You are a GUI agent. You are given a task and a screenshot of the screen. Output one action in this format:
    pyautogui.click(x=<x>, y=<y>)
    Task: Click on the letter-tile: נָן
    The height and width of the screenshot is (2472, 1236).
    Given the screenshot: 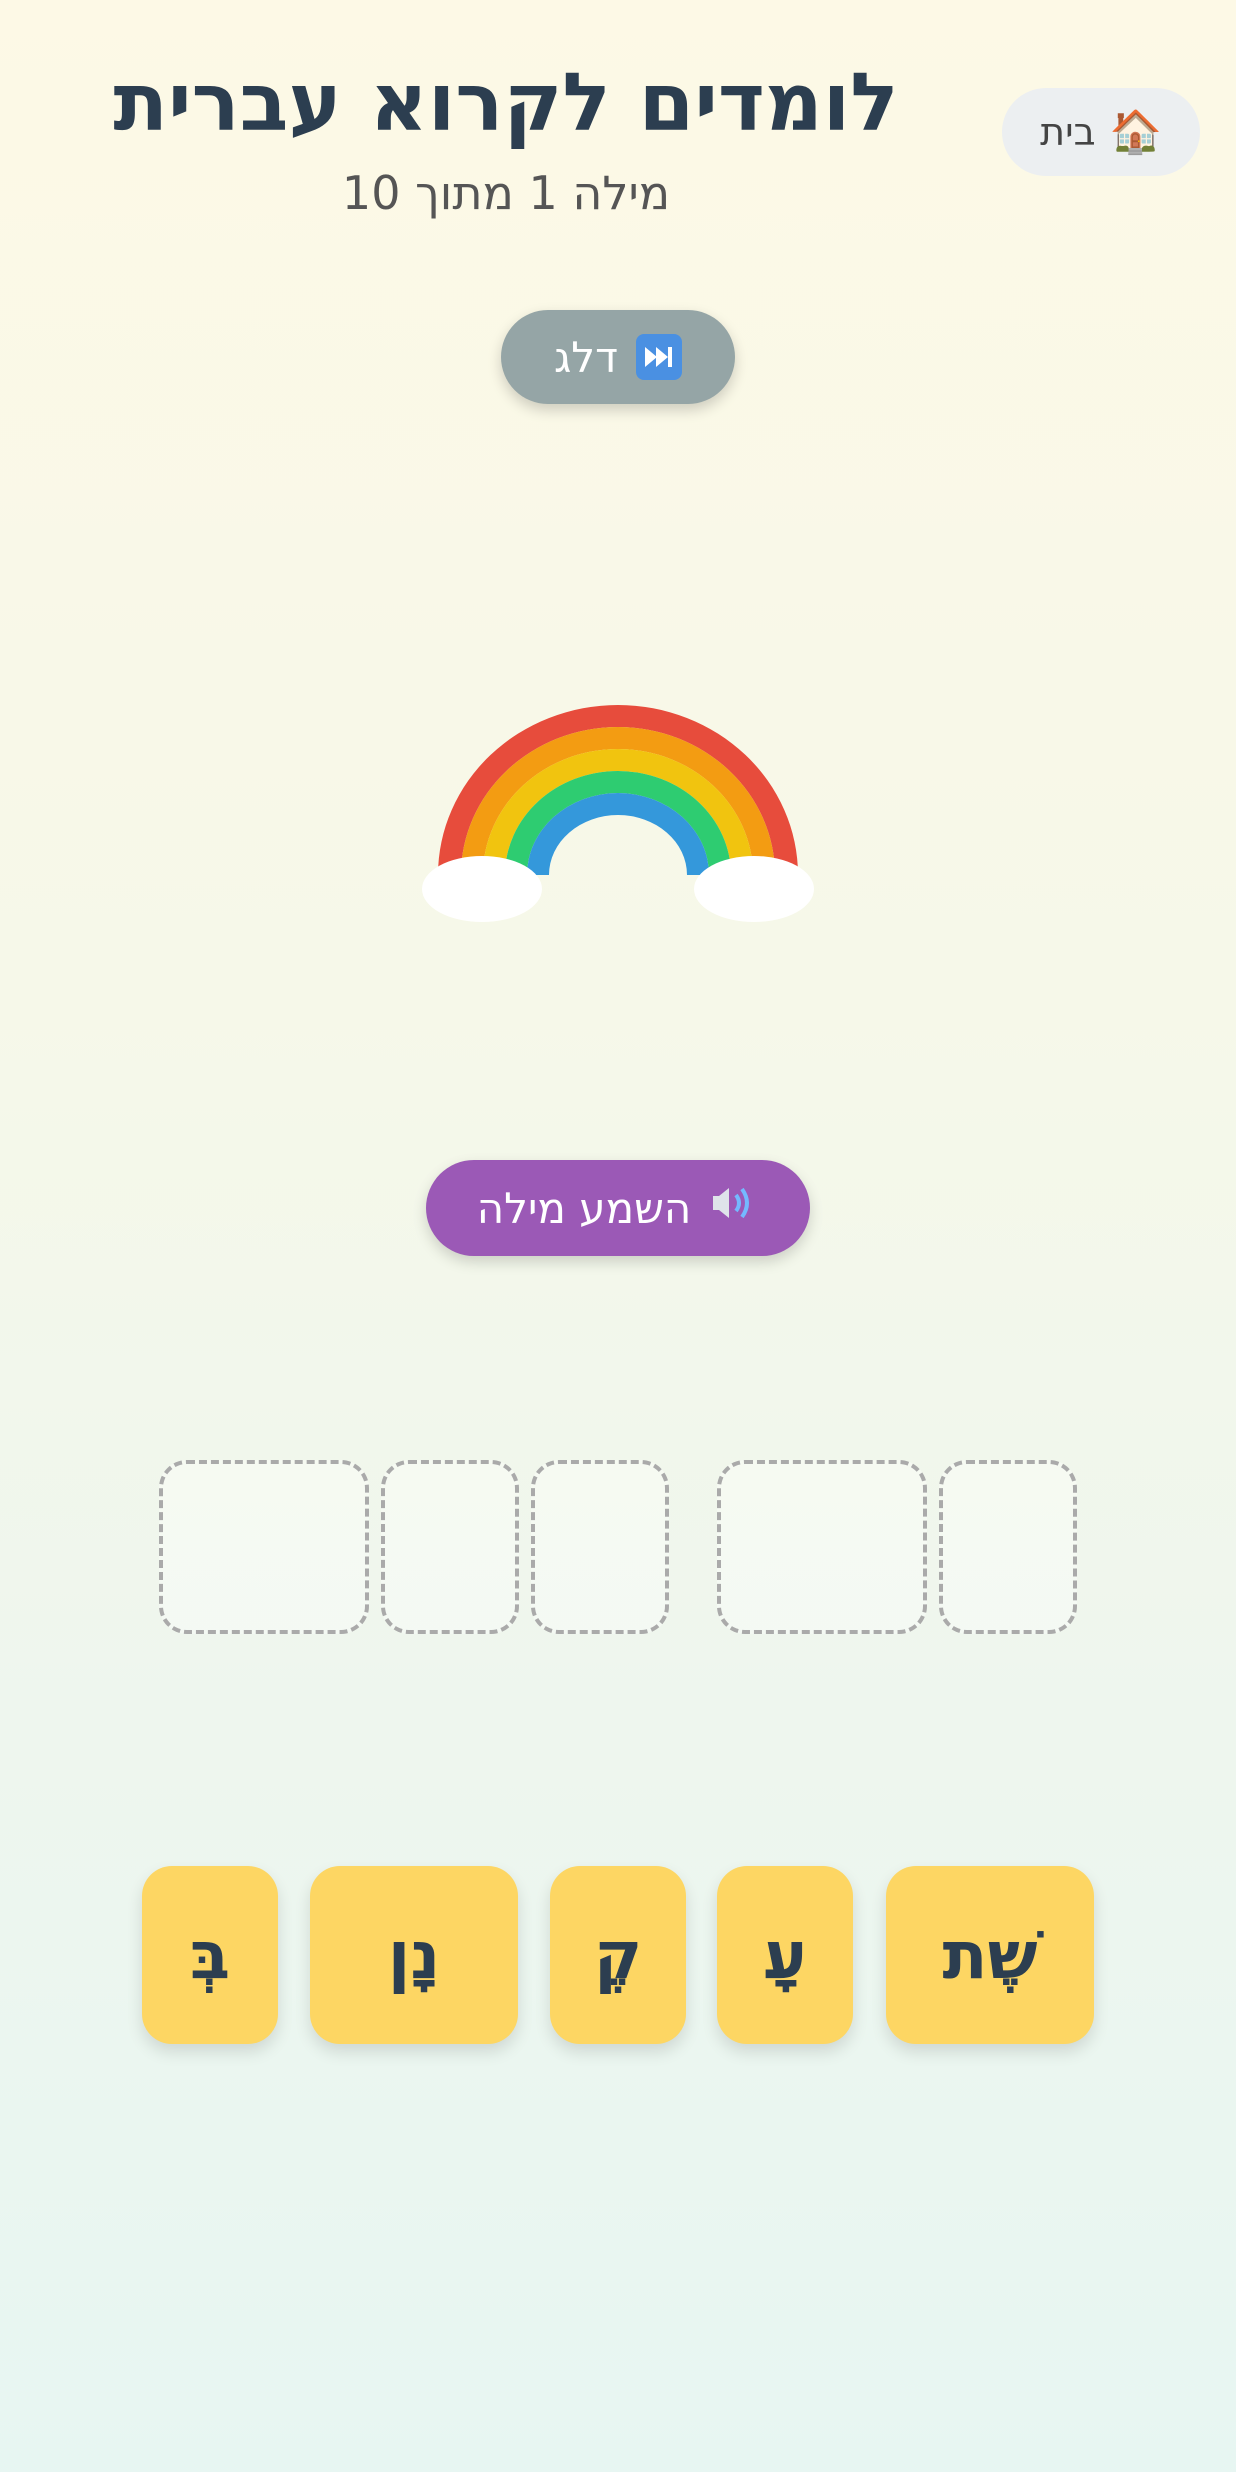 What is the action you would take?
    pyautogui.click(x=414, y=1955)
    